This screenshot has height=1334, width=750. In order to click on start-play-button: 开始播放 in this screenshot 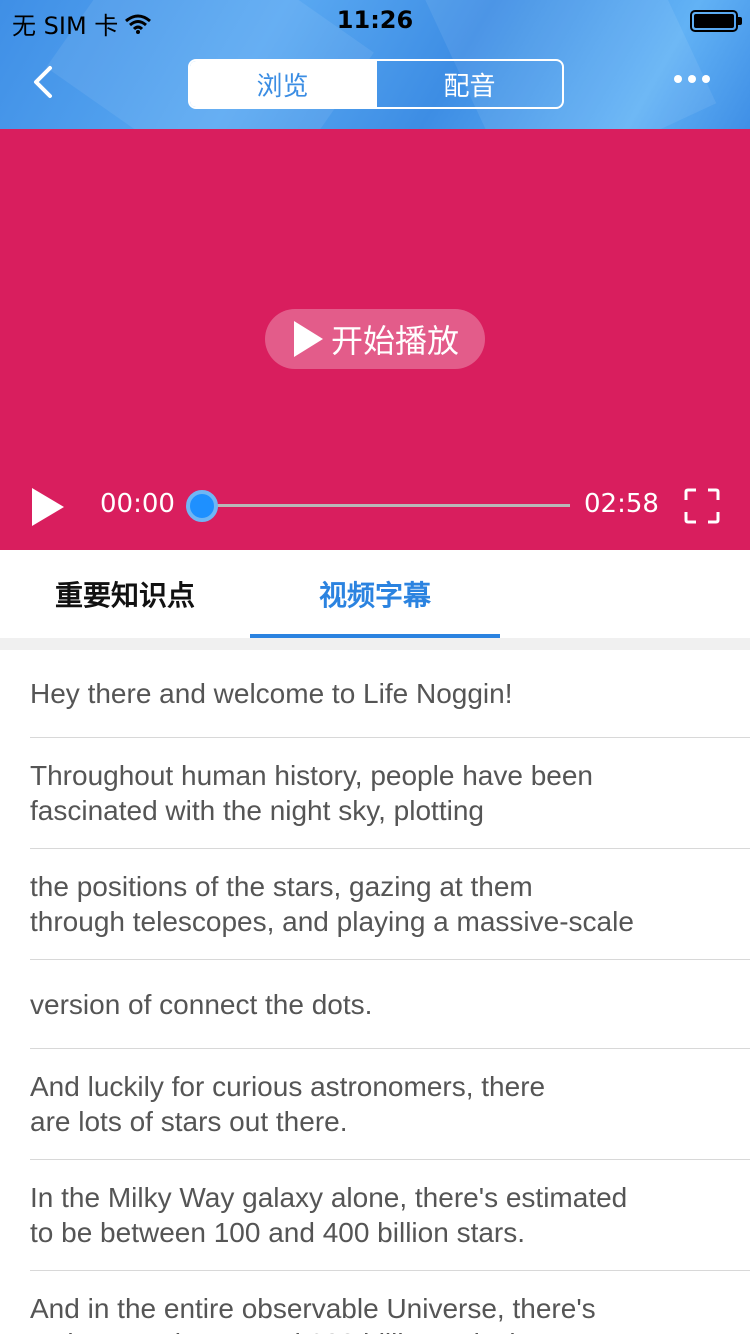, I will do `click(375, 339)`.